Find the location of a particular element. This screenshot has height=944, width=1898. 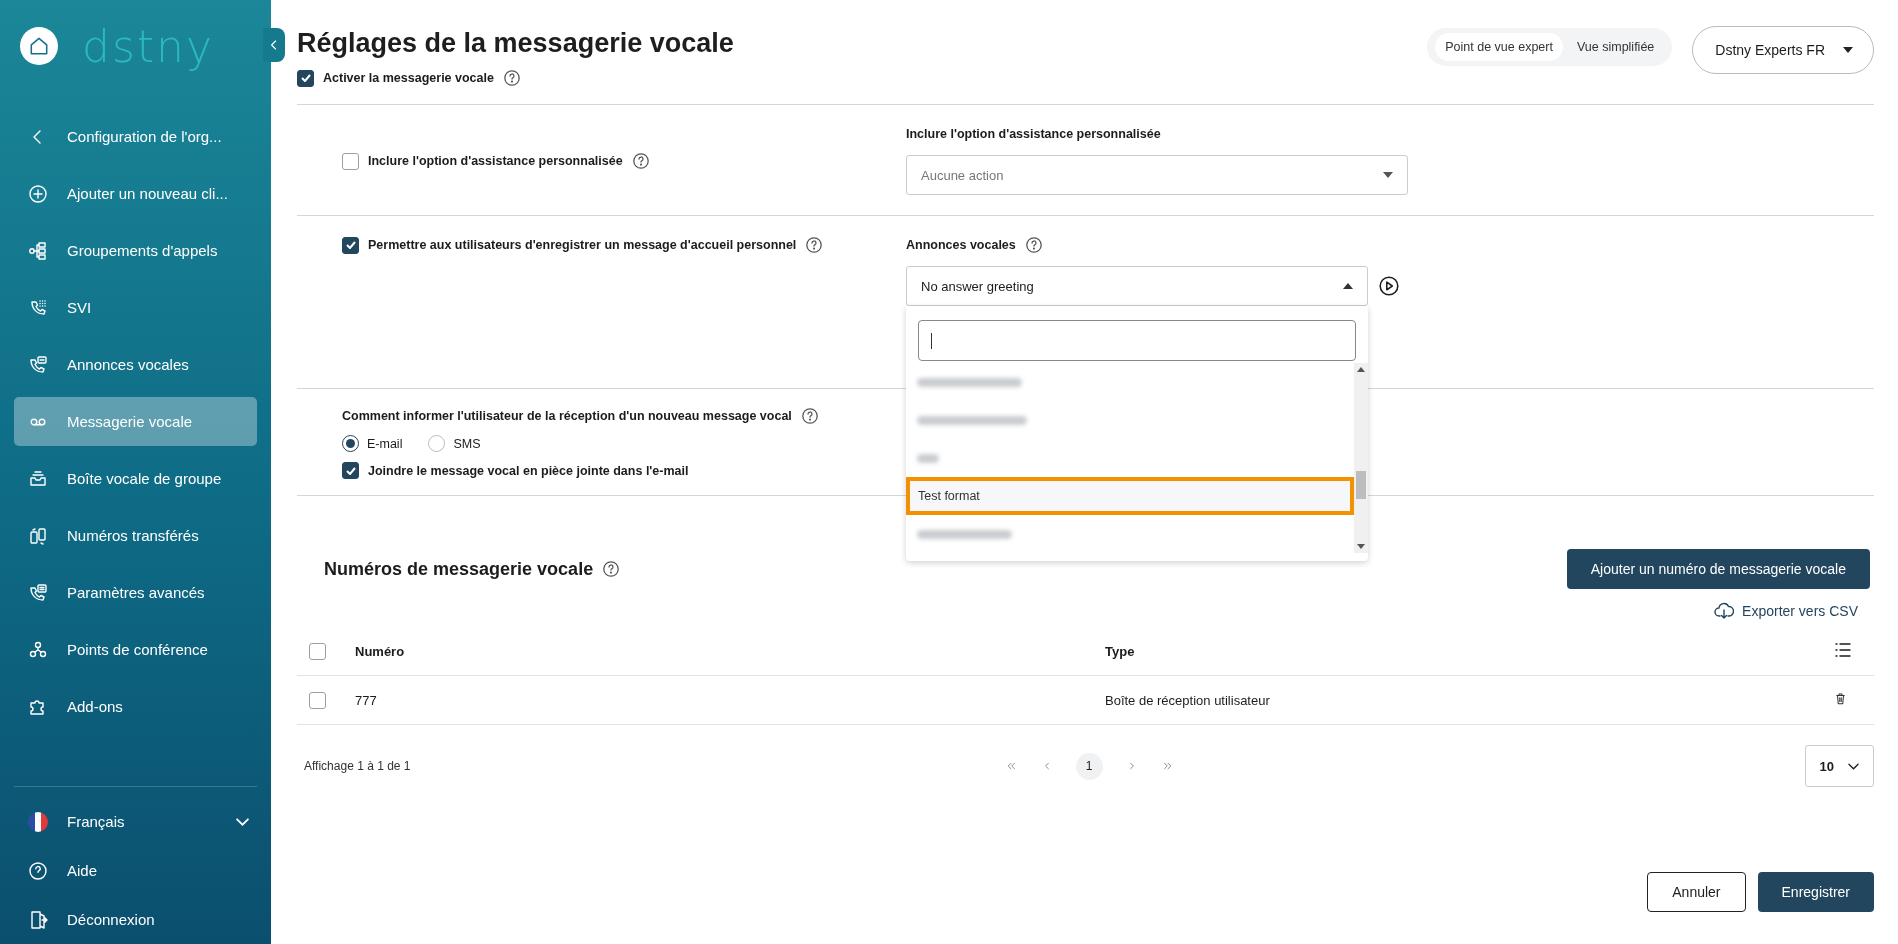

sidebar-item: Paramètres avancés is located at coordinates (135, 592).